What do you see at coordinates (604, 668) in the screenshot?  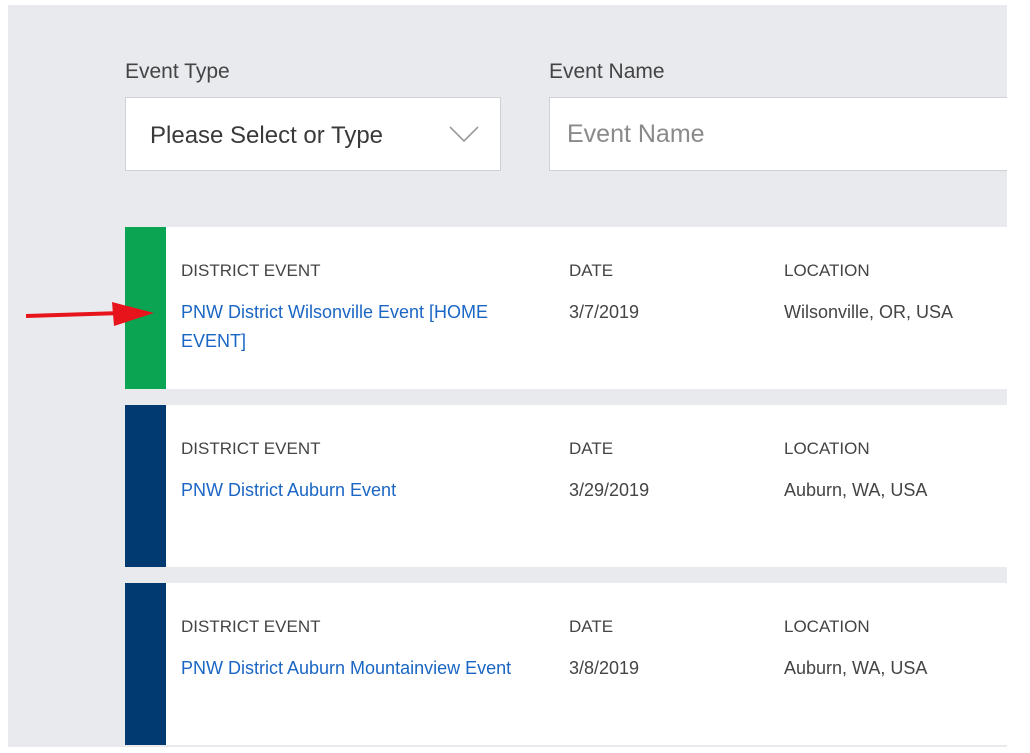 I see `event-date: 3/8/2019` at bounding box center [604, 668].